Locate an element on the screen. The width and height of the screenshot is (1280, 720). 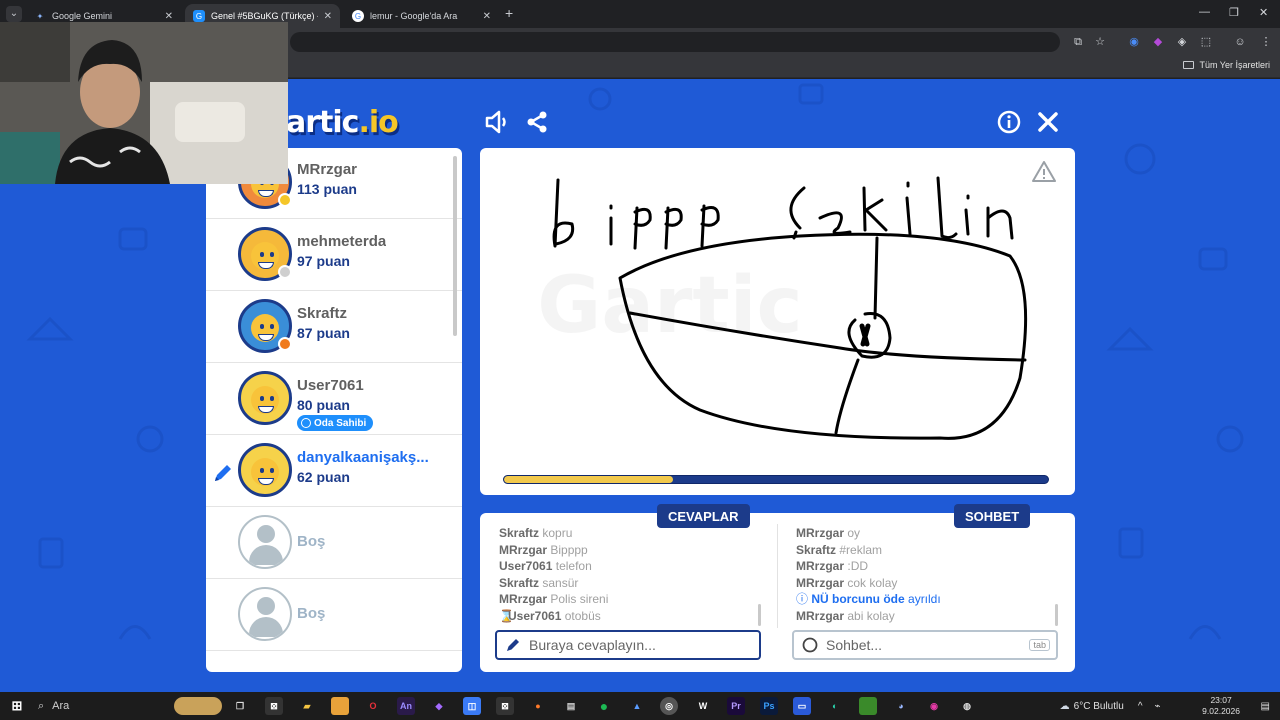
player-row: danyalkaanişakş... 62 puan is located at coordinates (334, 471).